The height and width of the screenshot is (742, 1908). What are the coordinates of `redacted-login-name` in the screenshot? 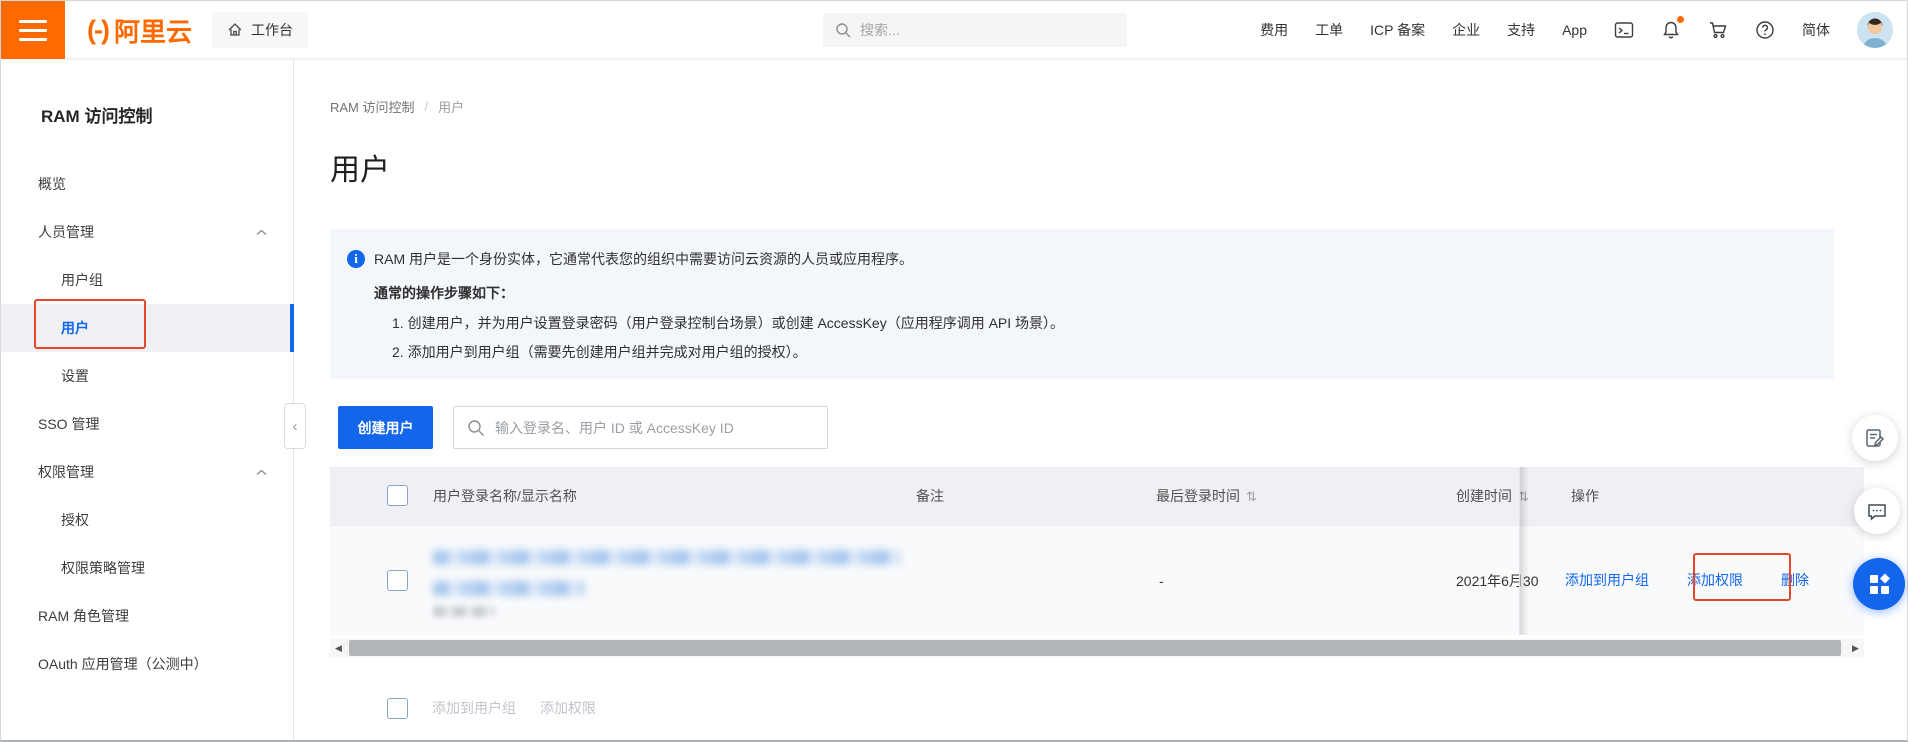 It's located at (667, 557).